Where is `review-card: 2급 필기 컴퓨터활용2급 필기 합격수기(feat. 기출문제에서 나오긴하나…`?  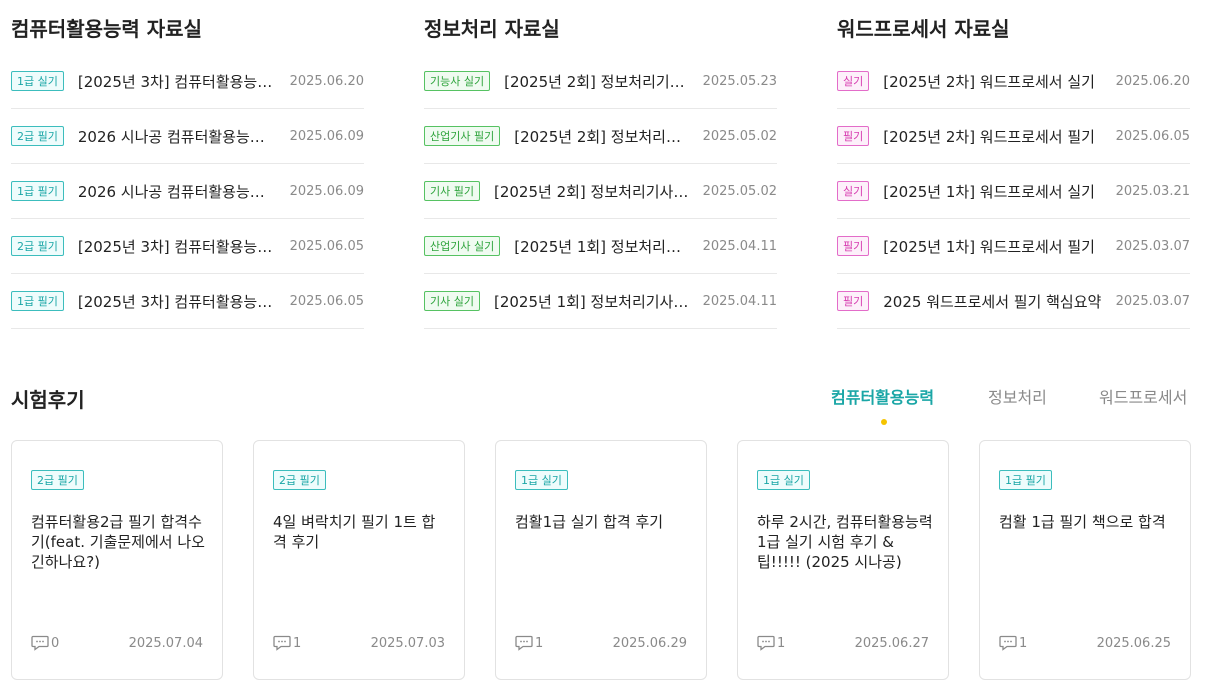 review-card: 2급 필기 컴퓨터활용2급 필기 합격수기(feat. 기출문제에서 나오긴하나… is located at coordinates (117, 560).